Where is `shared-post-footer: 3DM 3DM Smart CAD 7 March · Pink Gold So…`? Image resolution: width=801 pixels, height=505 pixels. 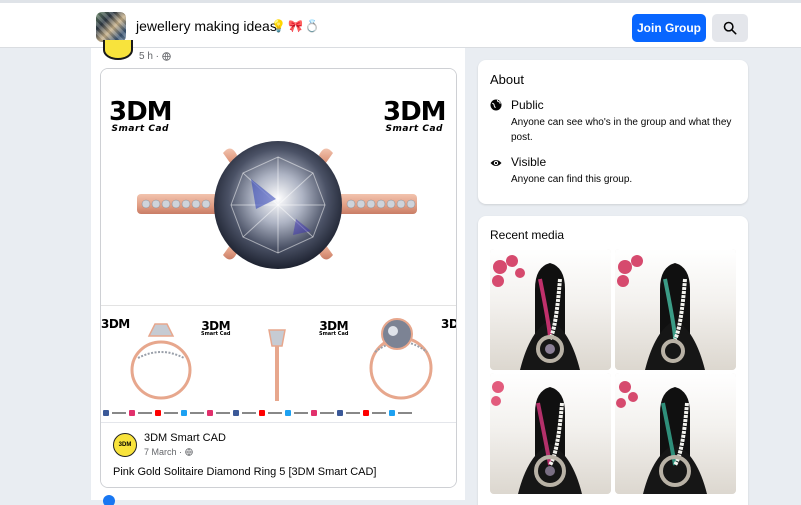
shared-post-footer: 3DM 3DM Smart CAD 7 March · Pink Gold So… is located at coordinates (278, 454).